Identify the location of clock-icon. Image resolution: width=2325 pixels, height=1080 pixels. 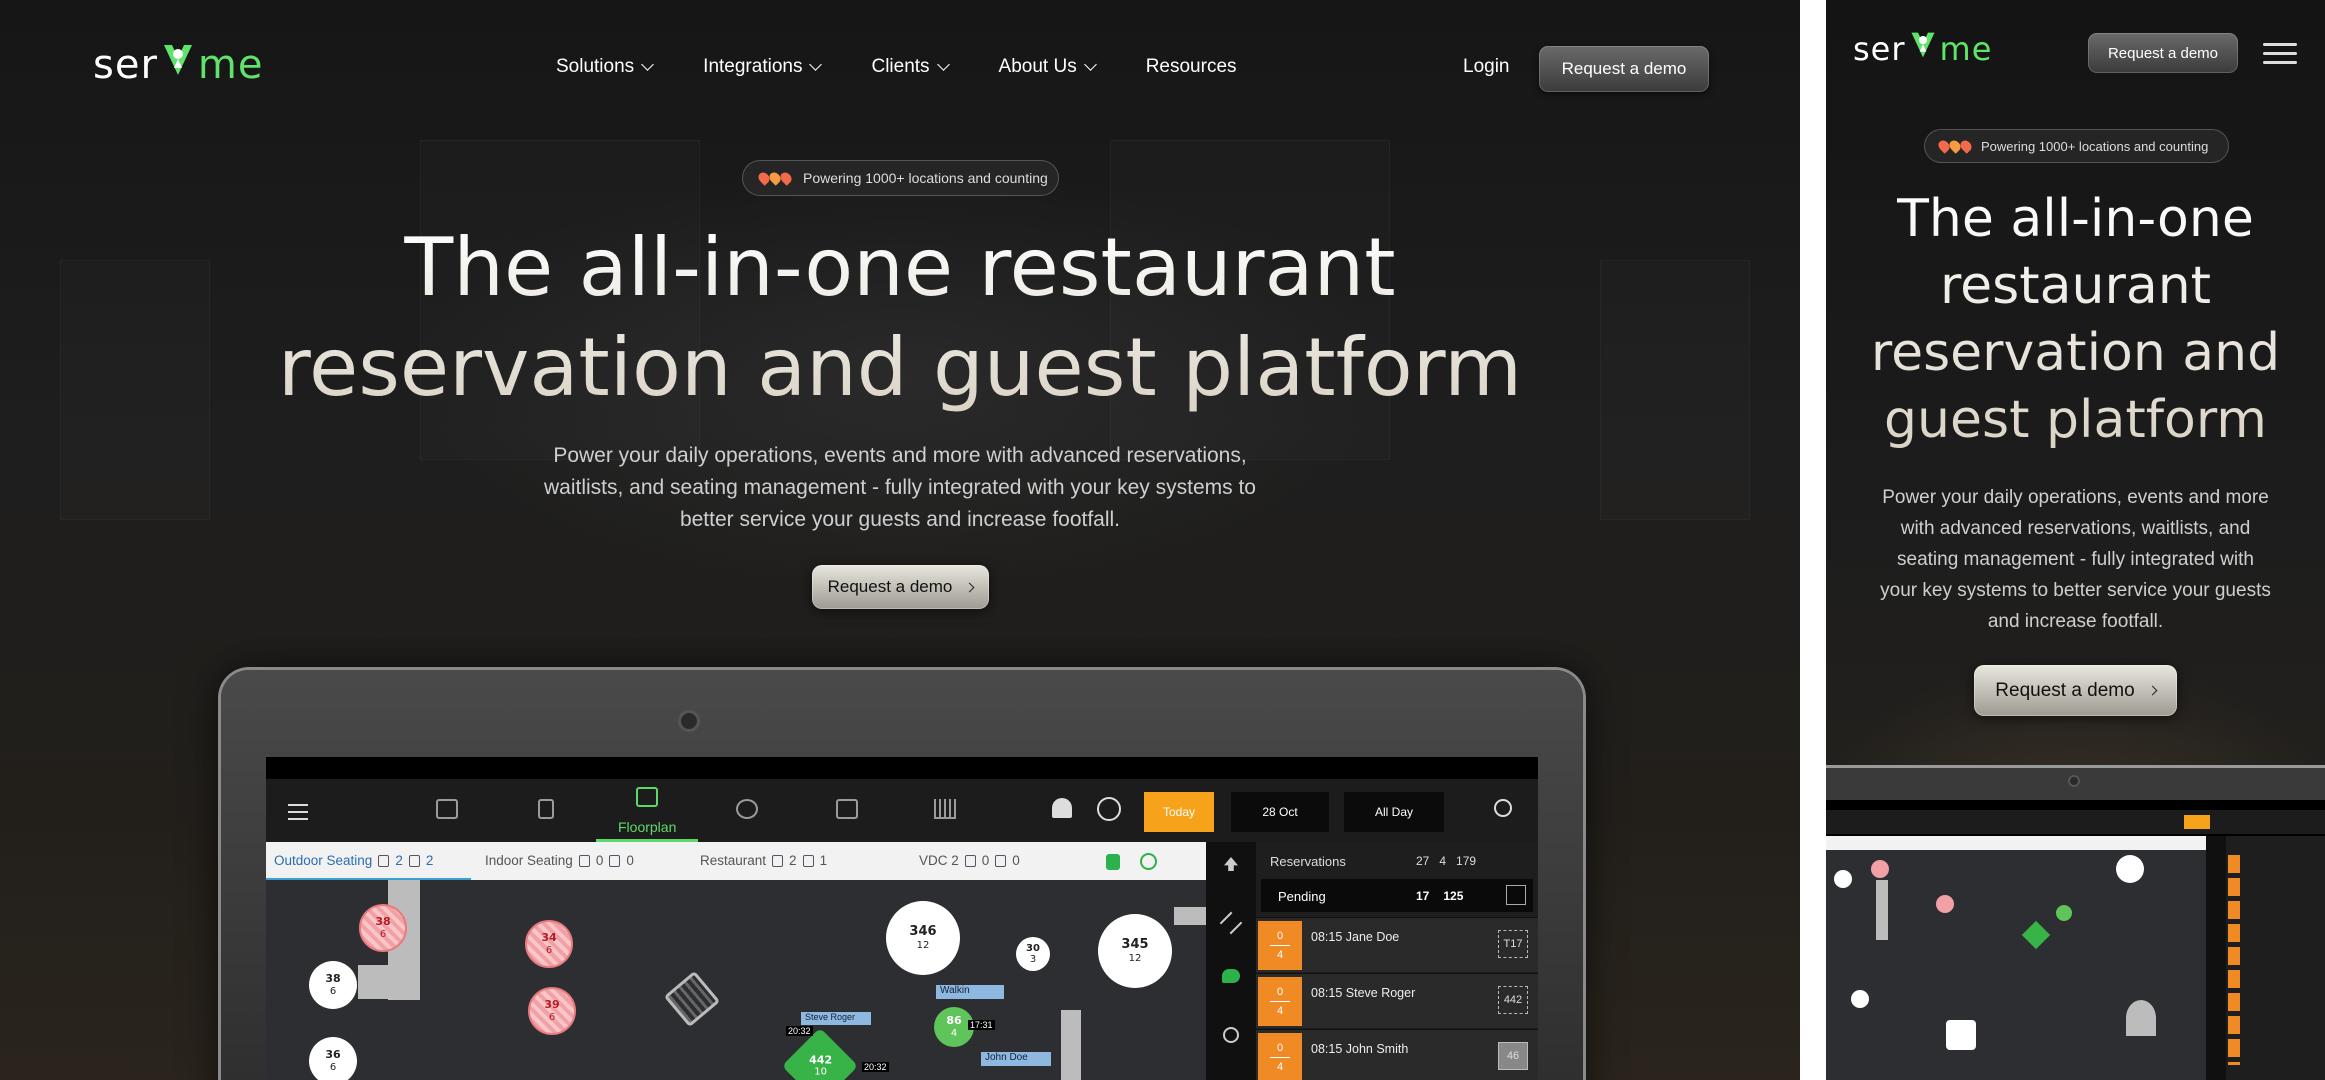
(1109, 809).